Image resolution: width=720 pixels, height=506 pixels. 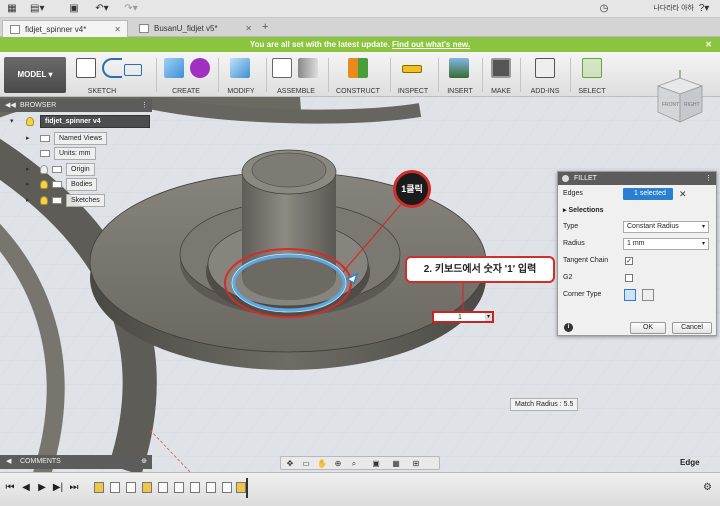 What do you see at coordinates (144, 462) in the screenshot?
I see `add-comment-icon: ⊕` at bounding box center [144, 462].